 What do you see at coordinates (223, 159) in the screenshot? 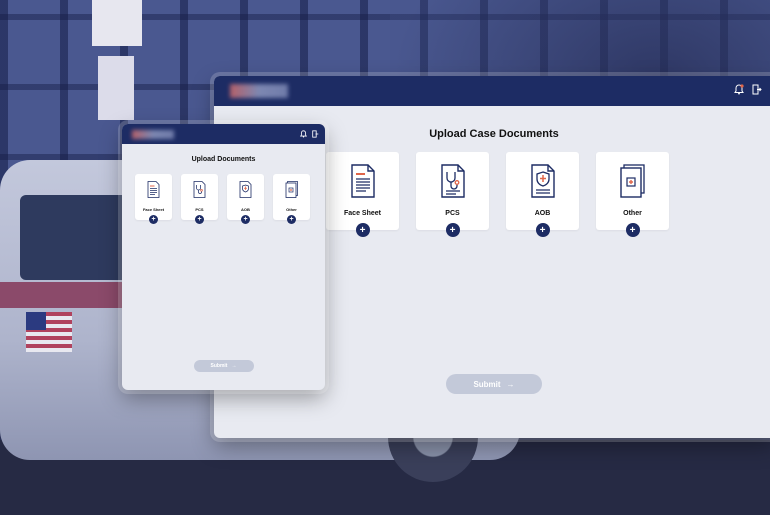
I see `page-title: Upload Documents` at bounding box center [223, 159].